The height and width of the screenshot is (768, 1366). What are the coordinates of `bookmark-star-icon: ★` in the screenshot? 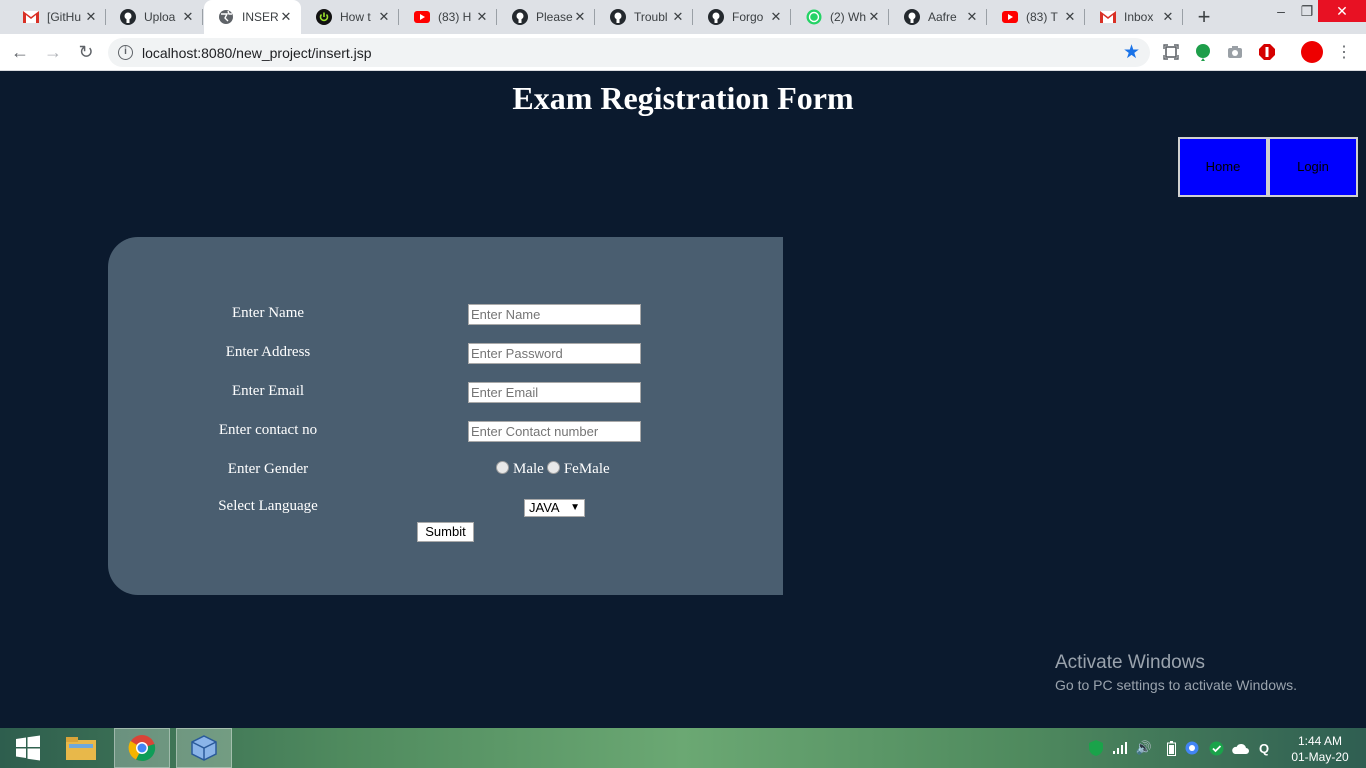 It's located at (1131, 52).